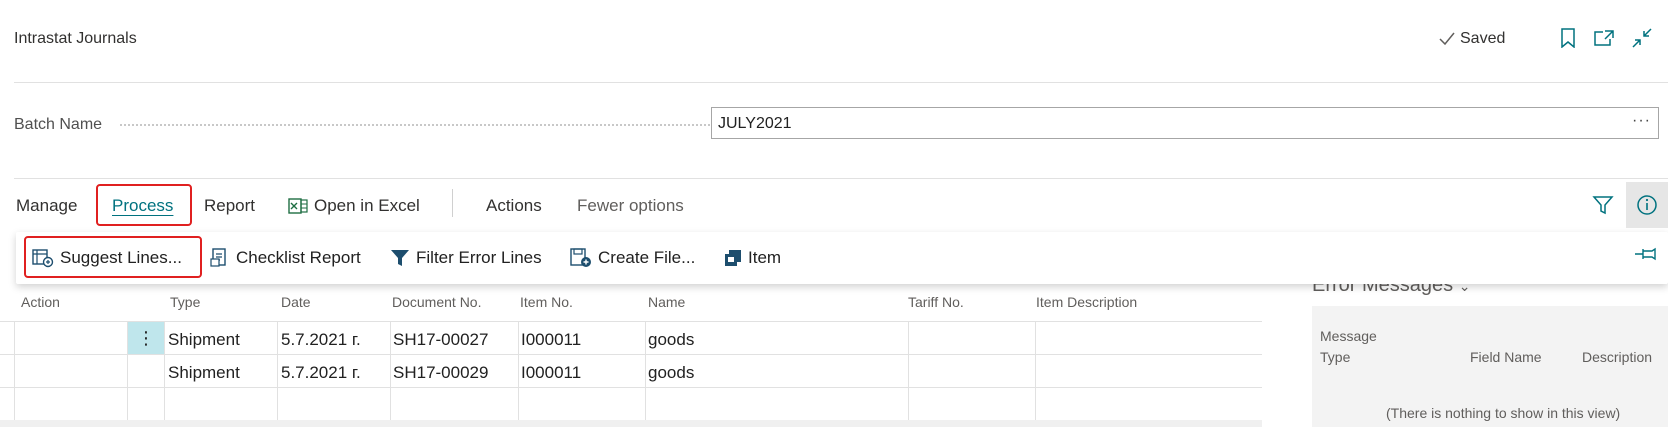  I want to click on pin-icon, so click(1646, 256).